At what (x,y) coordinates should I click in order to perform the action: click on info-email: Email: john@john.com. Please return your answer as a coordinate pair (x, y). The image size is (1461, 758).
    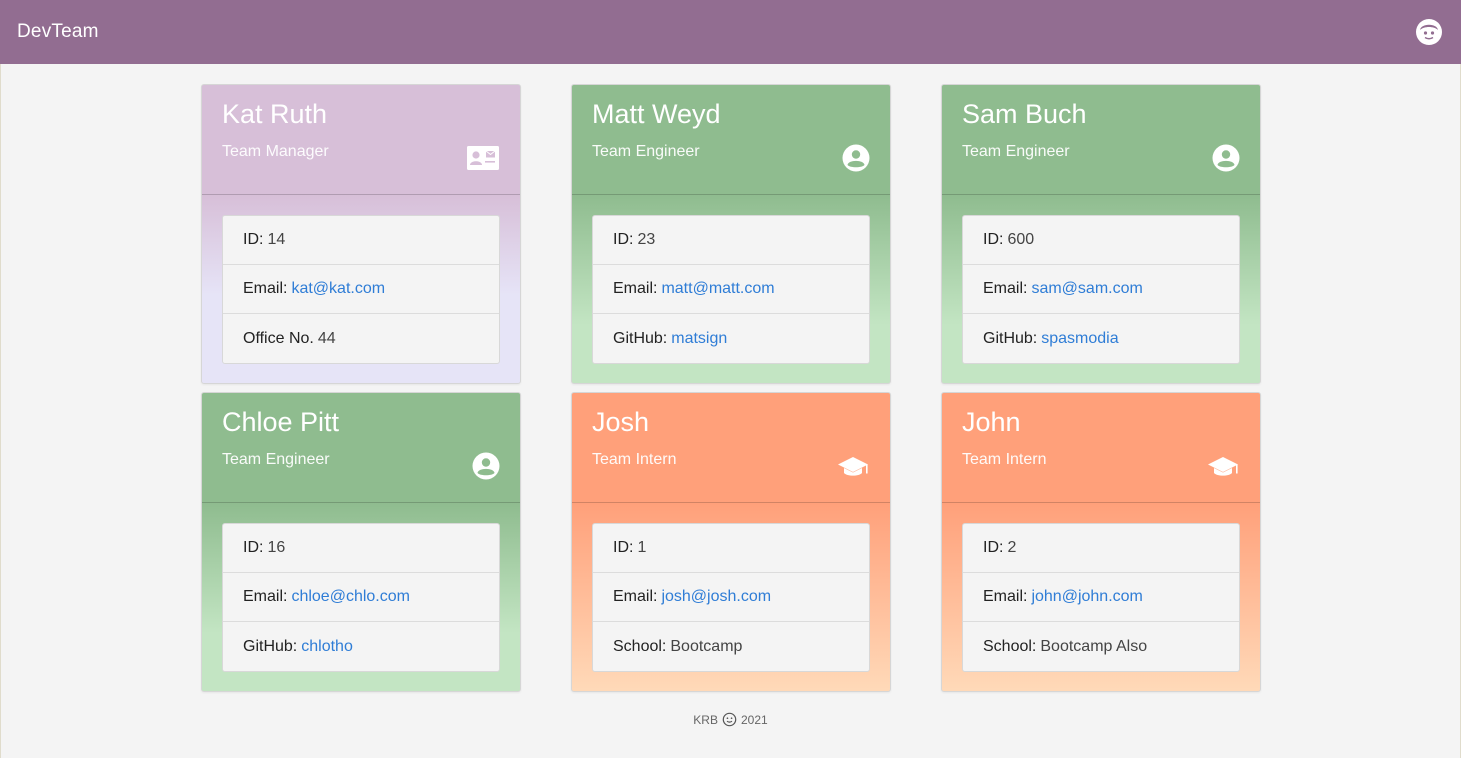
    Looking at the image, I should click on (1101, 597).